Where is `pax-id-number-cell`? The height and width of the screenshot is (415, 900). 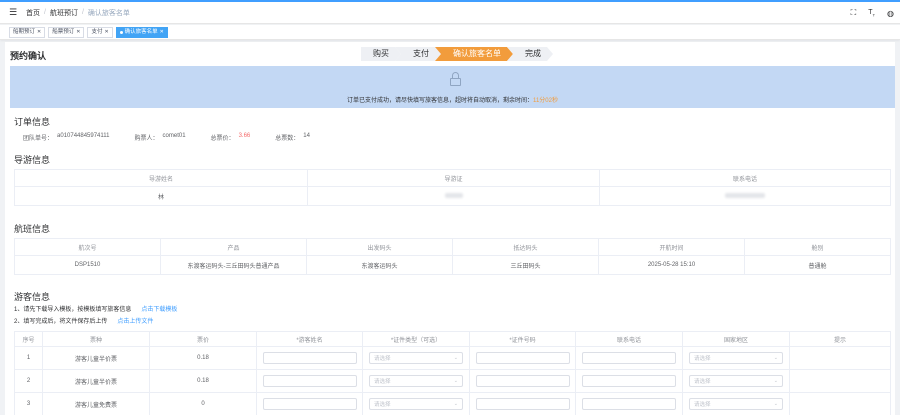
pax-id-number-cell is located at coordinates (522, 403).